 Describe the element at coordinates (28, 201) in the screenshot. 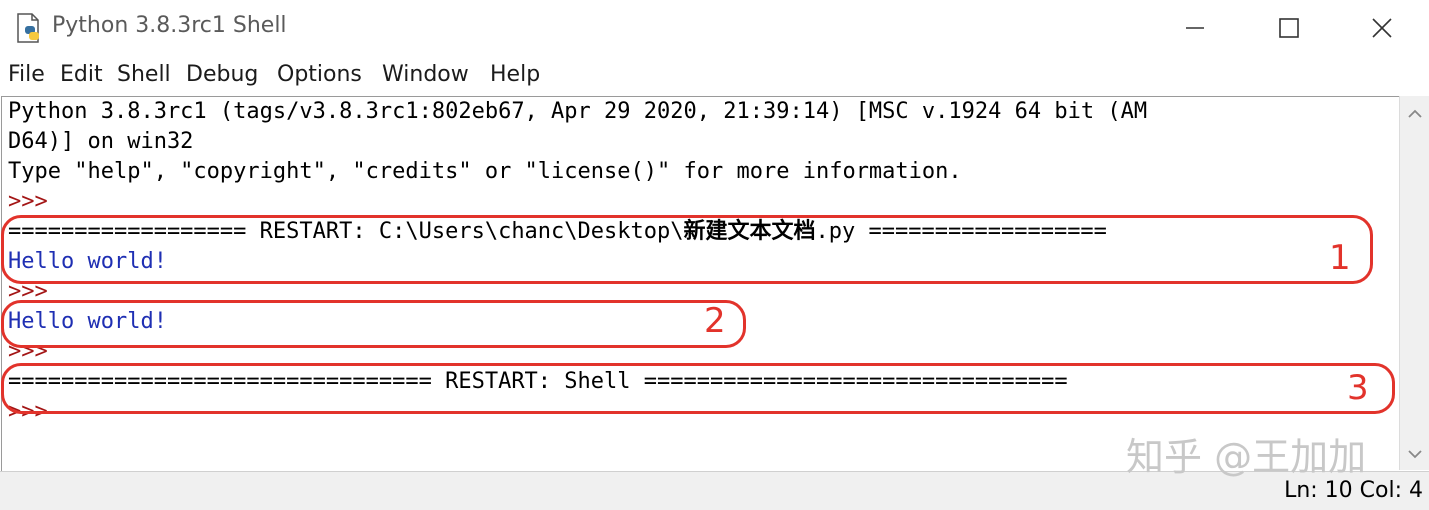

I see `shell-prompt: >>>` at that location.